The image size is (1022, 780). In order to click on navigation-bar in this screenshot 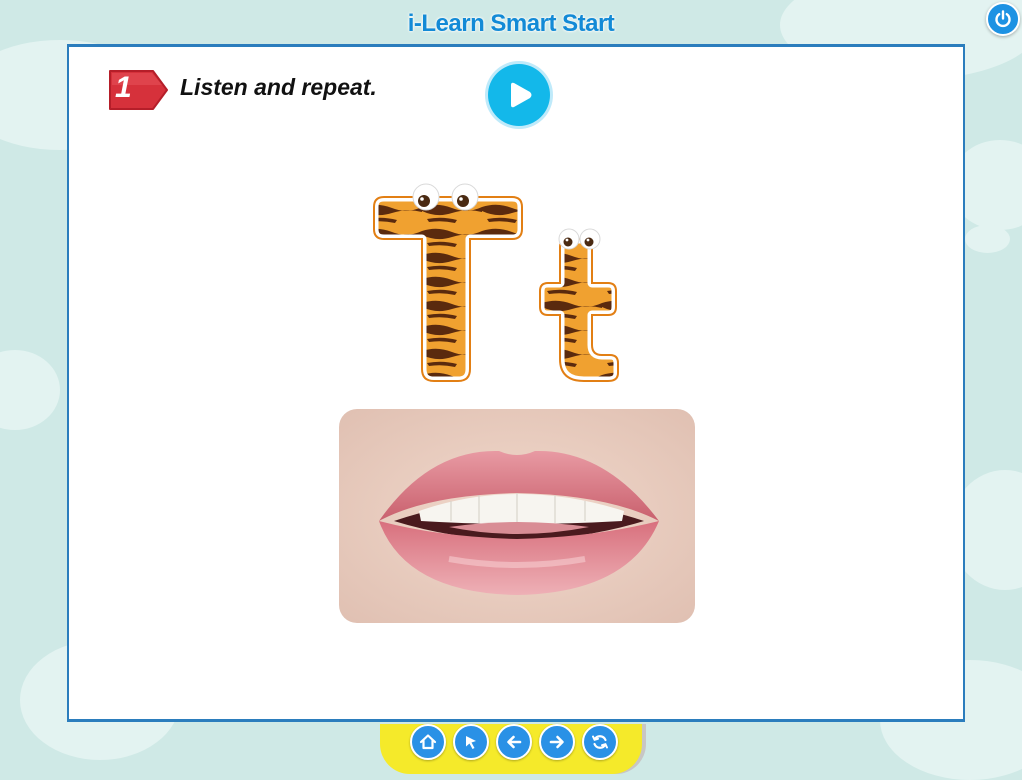, I will do `click(511, 749)`.